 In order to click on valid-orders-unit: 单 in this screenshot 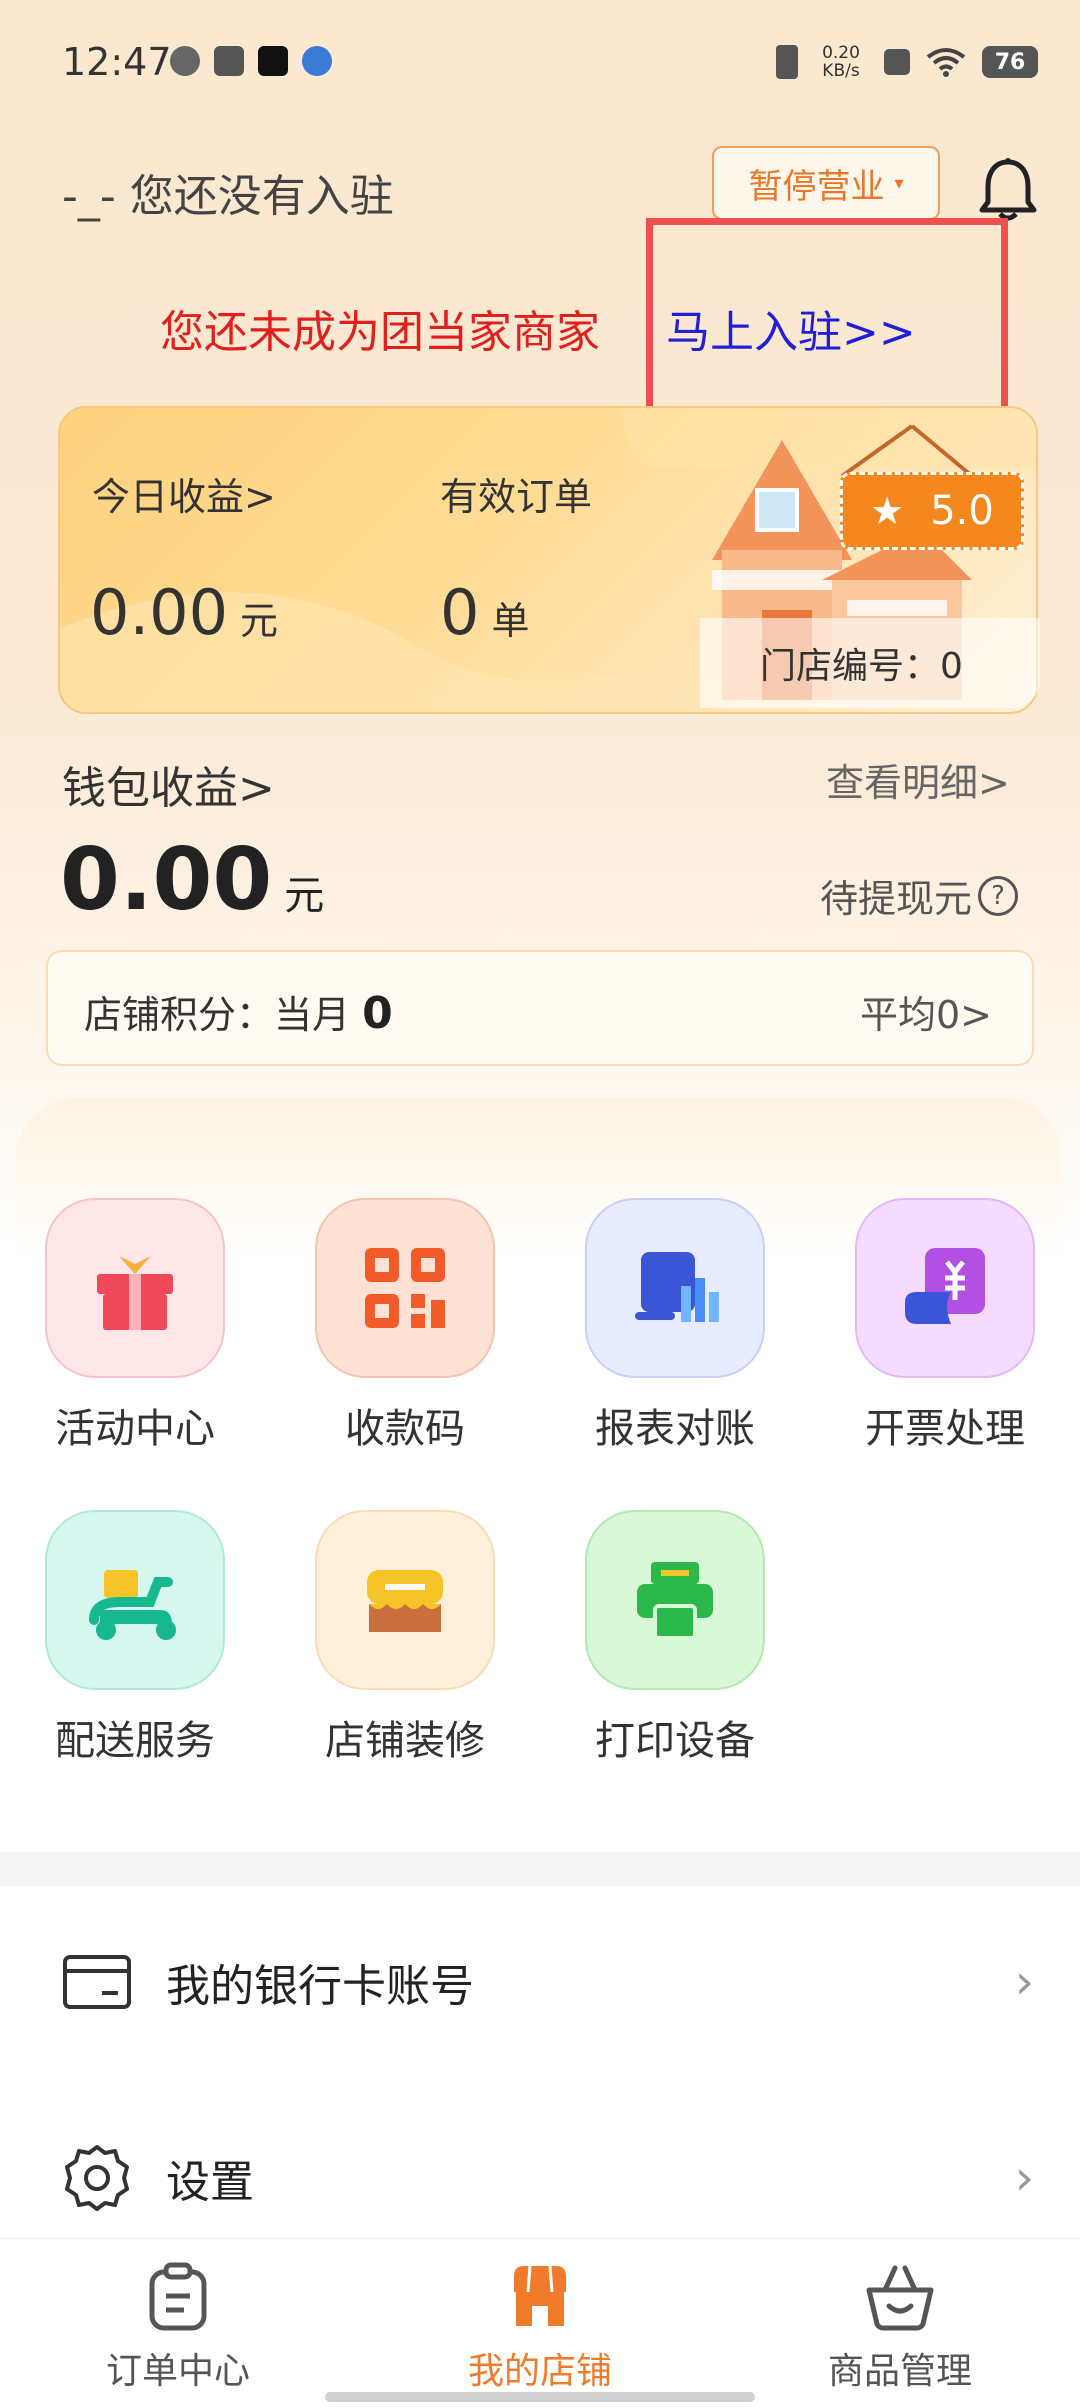, I will do `click(510, 621)`.